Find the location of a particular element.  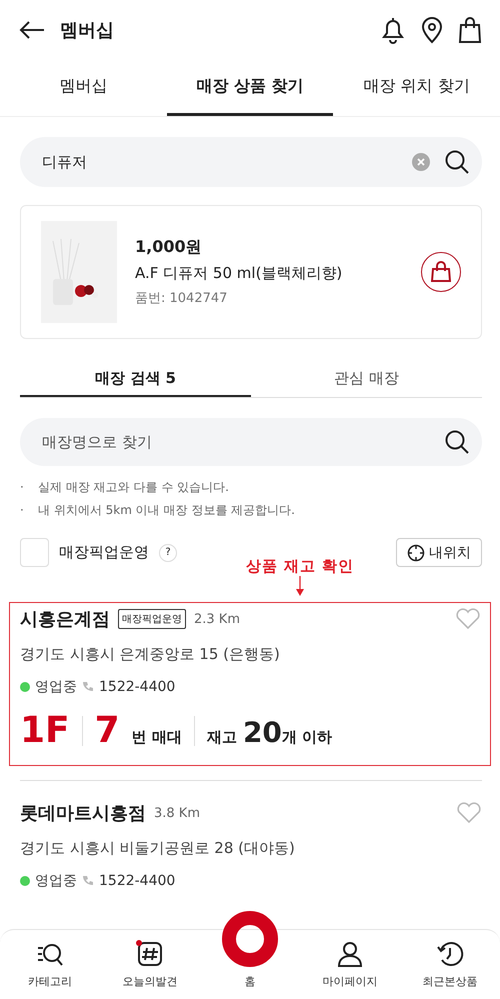

search-bar: 디퓨저 is located at coordinates (251, 162).